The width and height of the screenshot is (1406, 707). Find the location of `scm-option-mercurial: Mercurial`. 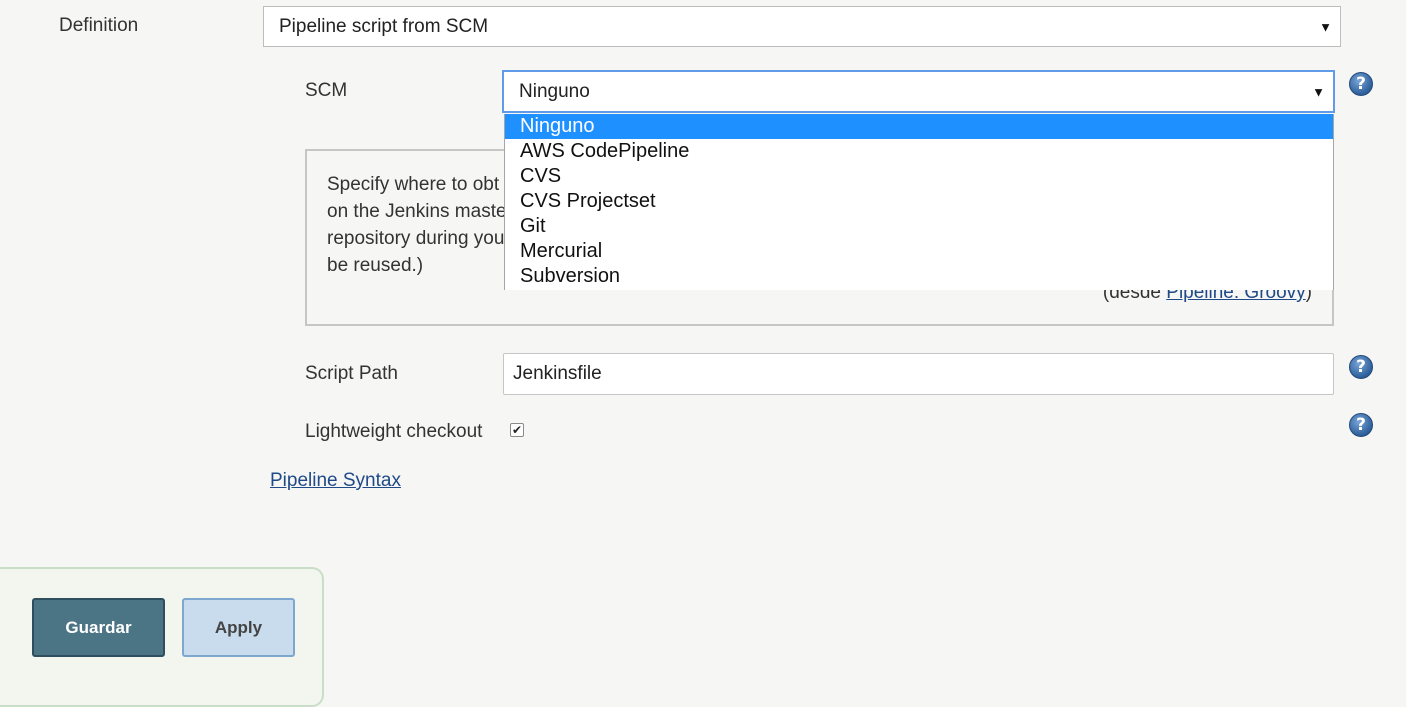

scm-option-mercurial: Mercurial is located at coordinates (919, 251).